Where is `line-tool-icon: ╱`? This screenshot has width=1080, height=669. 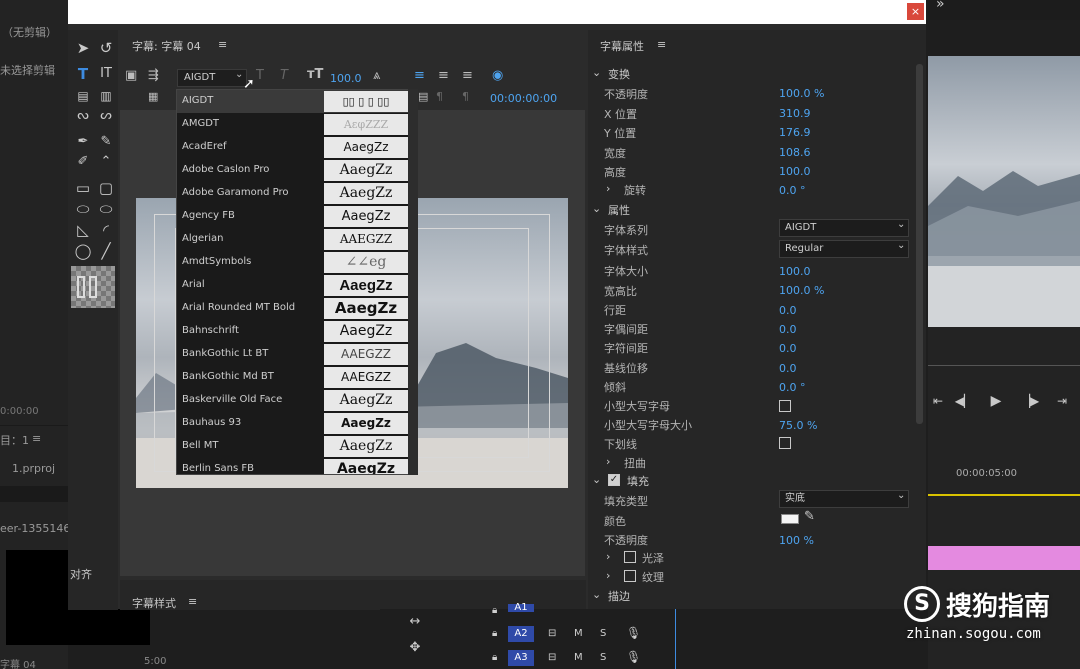
line-tool-icon: ╱ is located at coordinates (106, 251).